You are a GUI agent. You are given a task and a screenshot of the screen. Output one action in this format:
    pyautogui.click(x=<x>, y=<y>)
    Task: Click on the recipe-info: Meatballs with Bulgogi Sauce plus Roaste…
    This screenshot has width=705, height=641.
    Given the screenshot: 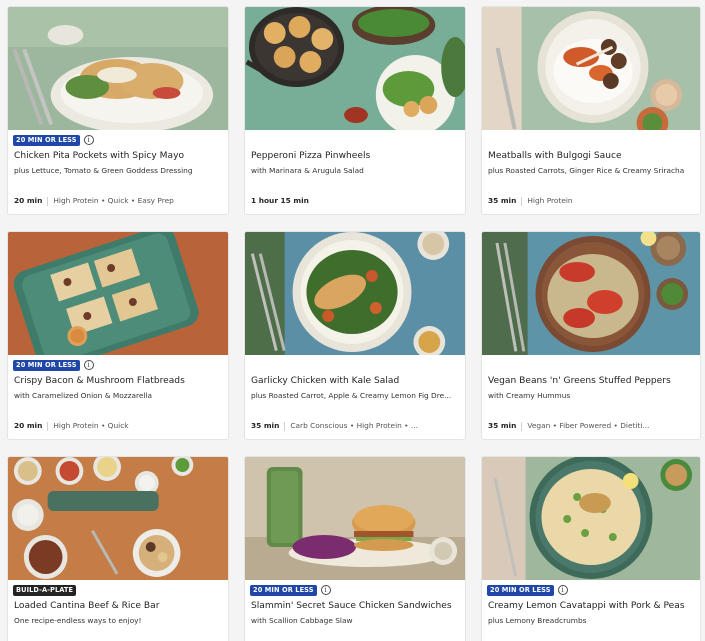 What is the action you would take?
    pyautogui.click(x=591, y=172)
    